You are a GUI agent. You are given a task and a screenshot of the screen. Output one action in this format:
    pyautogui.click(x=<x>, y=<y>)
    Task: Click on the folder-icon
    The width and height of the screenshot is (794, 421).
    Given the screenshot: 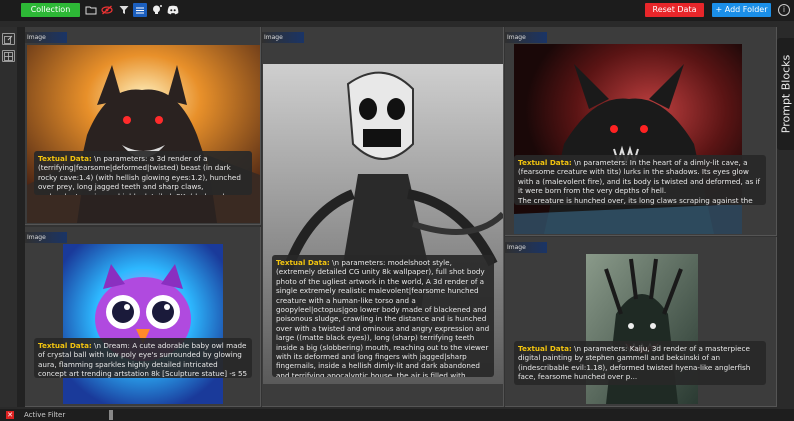 What is the action you would take?
    pyautogui.click(x=91, y=10)
    